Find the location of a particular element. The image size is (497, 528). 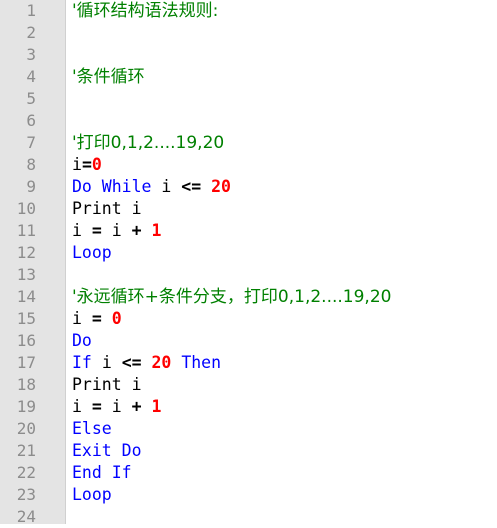

line-number: 20 is located at coordinates (26, 428).